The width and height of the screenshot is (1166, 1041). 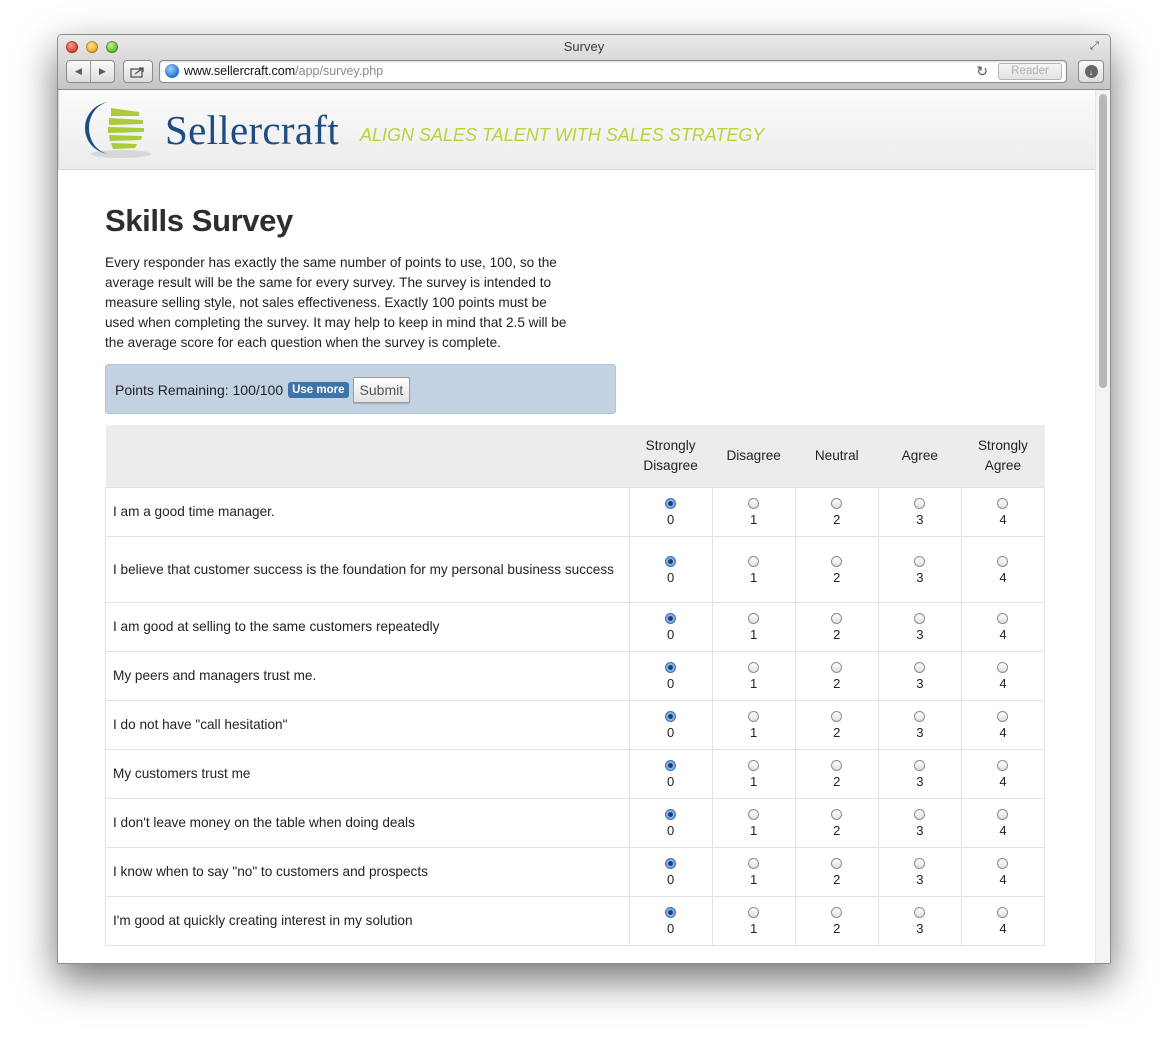 What do you see at coordinates (252, 130) in the screenshot?
I see `brand-name: Sellercraft` at bounding box center [252, 130].